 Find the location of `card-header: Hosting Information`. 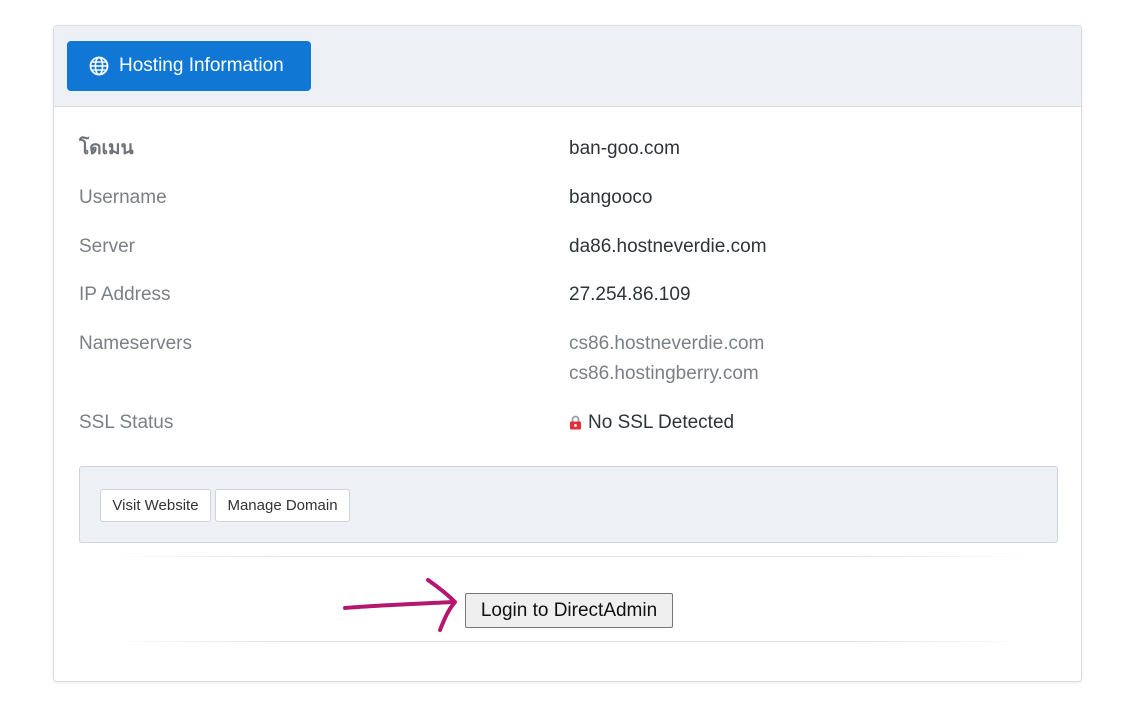

card-header: Hosting Information is located at coordinates (567, 66).